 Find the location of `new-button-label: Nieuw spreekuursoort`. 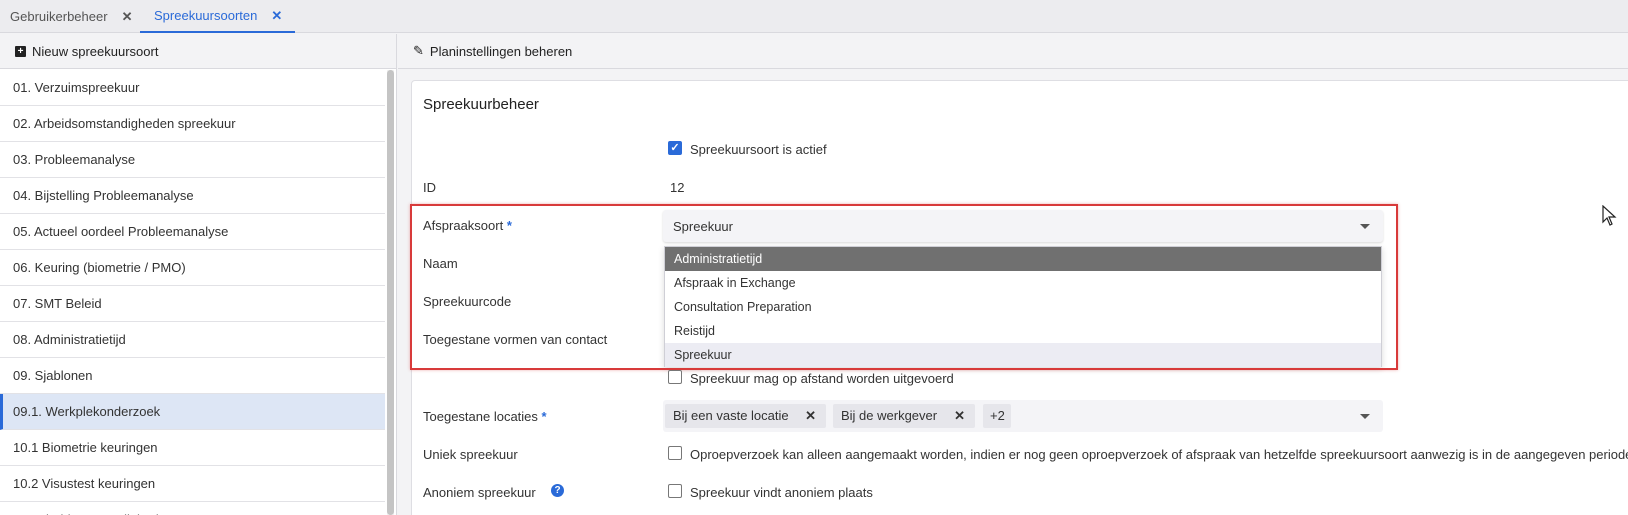

new-button-label: Nieuw spreekuursoort is located at coordinates (95, 51).